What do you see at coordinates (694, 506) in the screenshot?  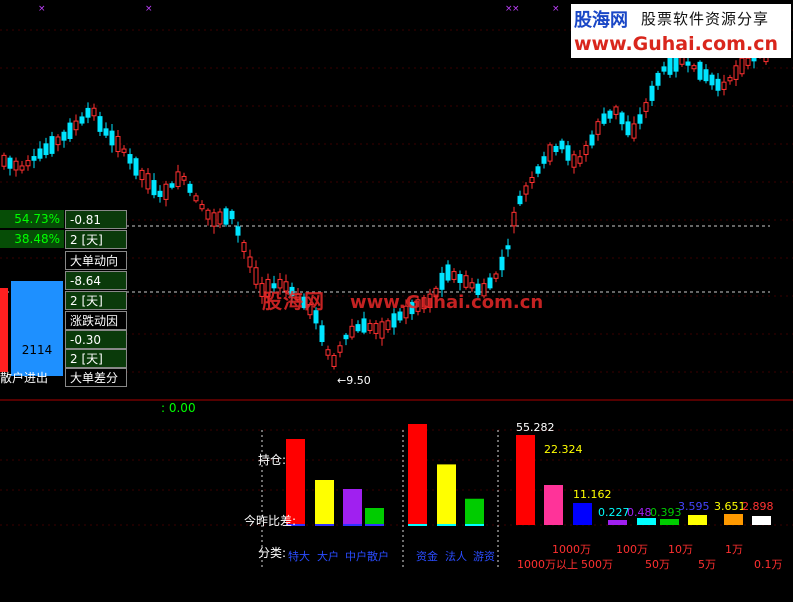 I see `bar-value-label: 3.595` at bounding box center [694, 506].